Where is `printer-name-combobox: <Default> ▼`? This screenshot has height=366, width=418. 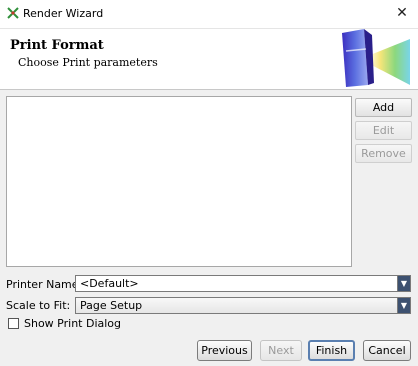 printer-name-combobox: <Default> ▼ is located at coordinates (243, 283).